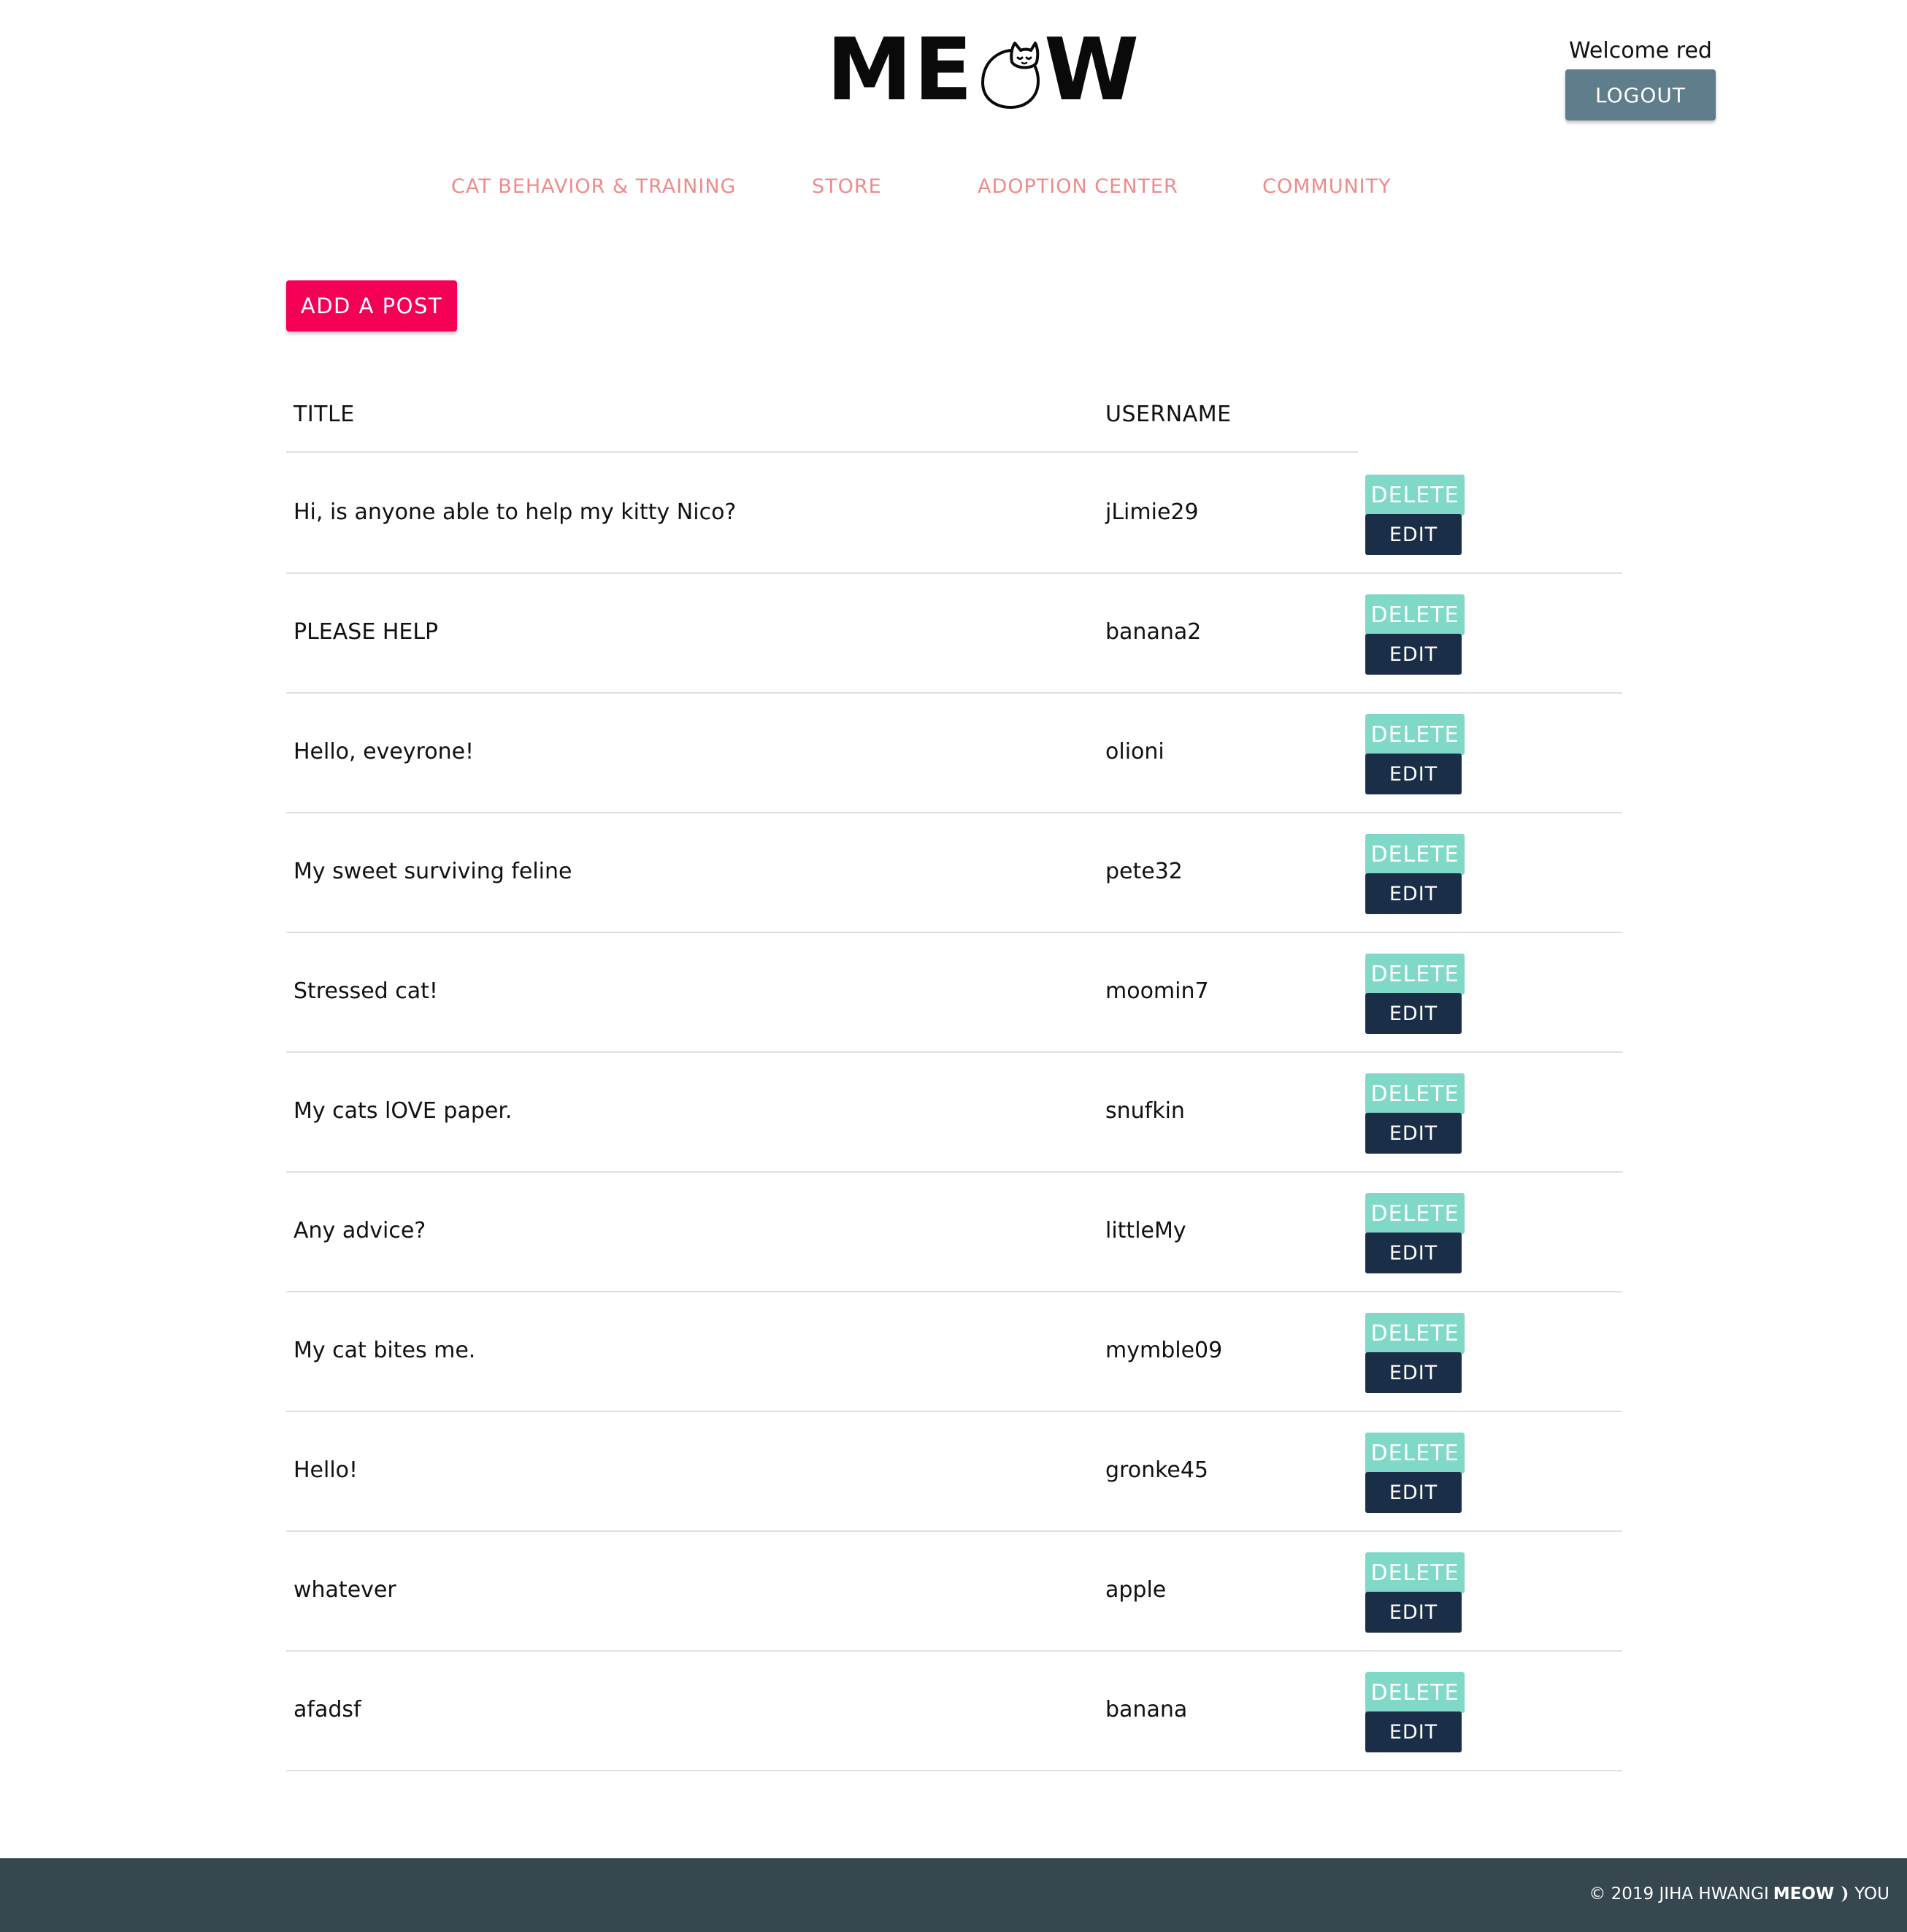 The image size is (1907, 1932). Describe the element at coordinates (1157, 1470) in the screenshot. I see `post-username: gronke45` at that location.